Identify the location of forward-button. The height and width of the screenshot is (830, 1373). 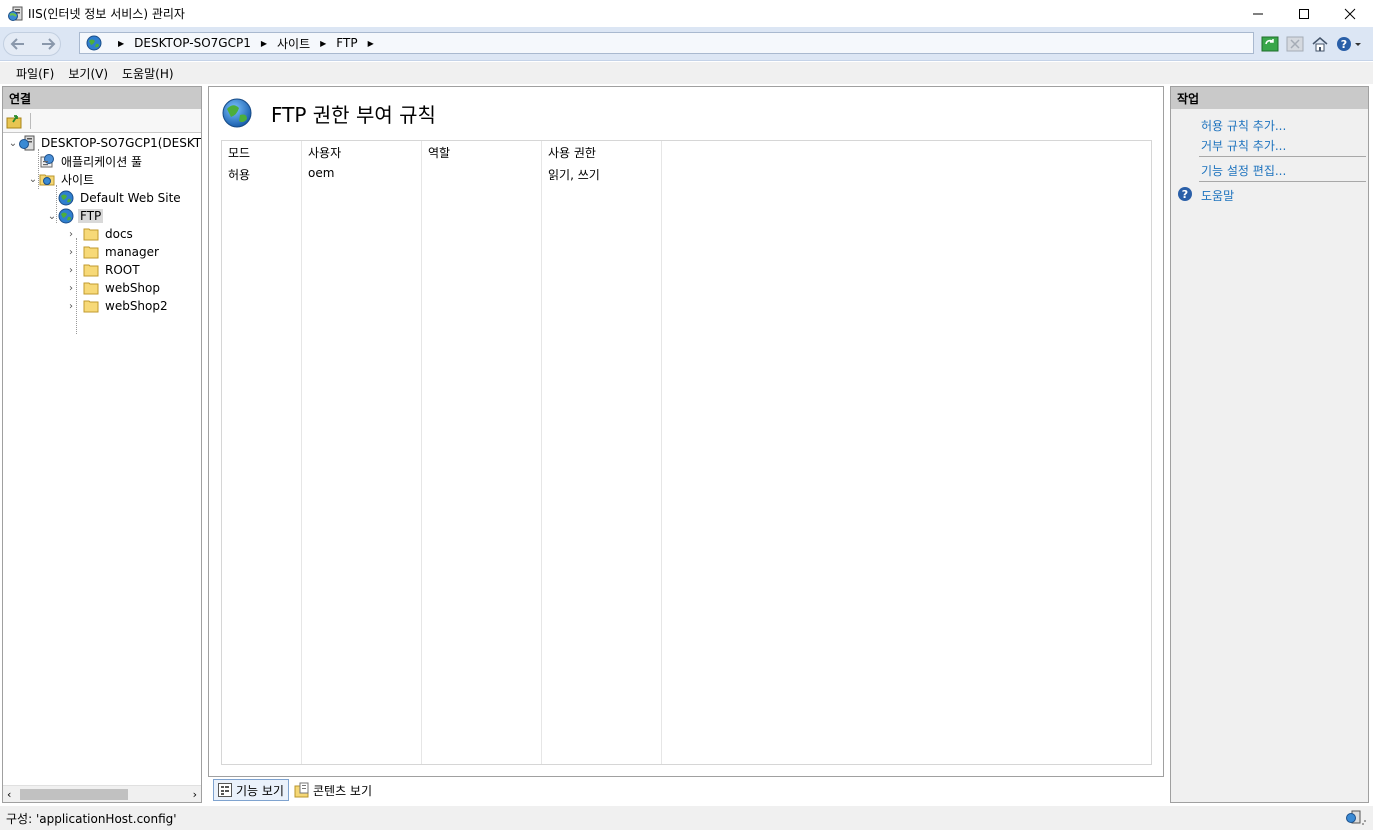
(48, 44).